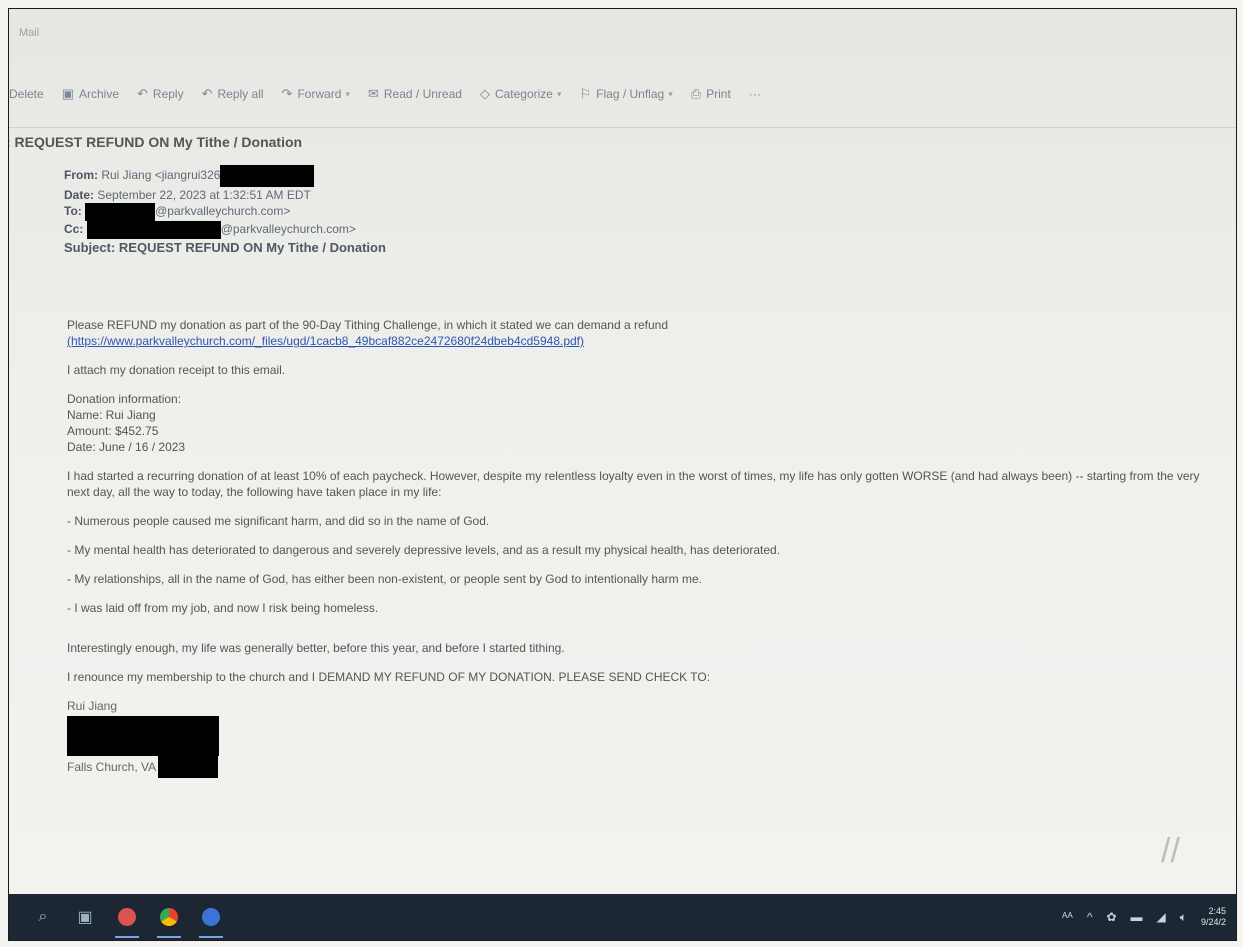  I want to click on donation-amount: Amount: $452.75, so click(113, 431).